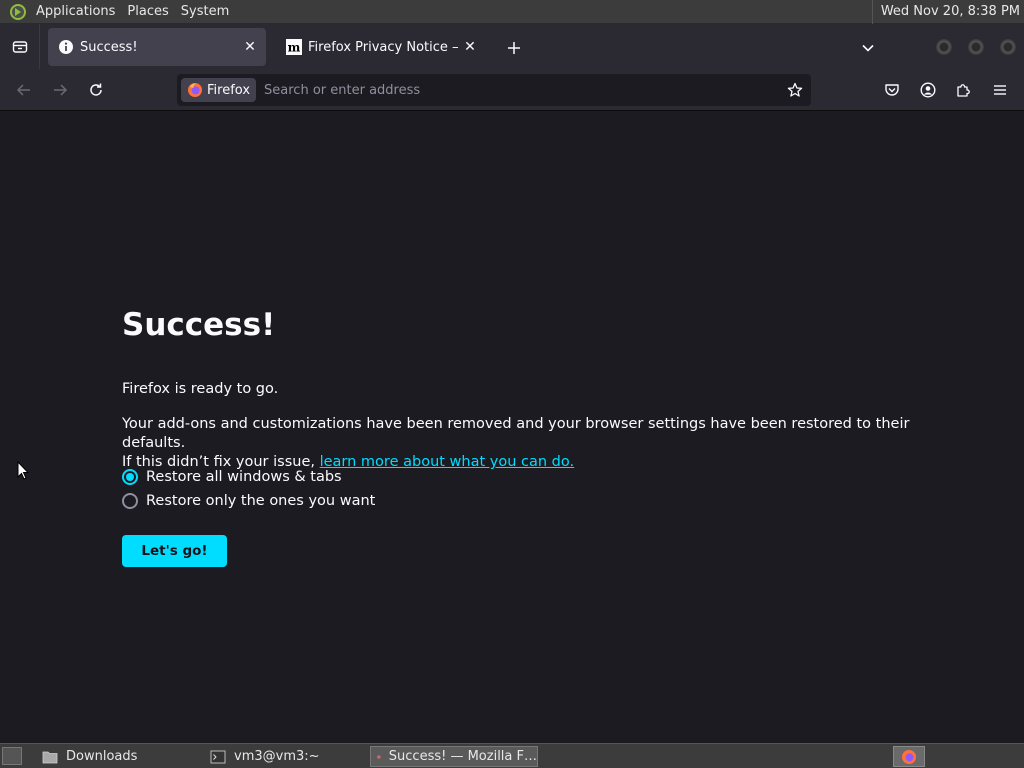  I want to click on application-menu-button, so click(1000, 90).